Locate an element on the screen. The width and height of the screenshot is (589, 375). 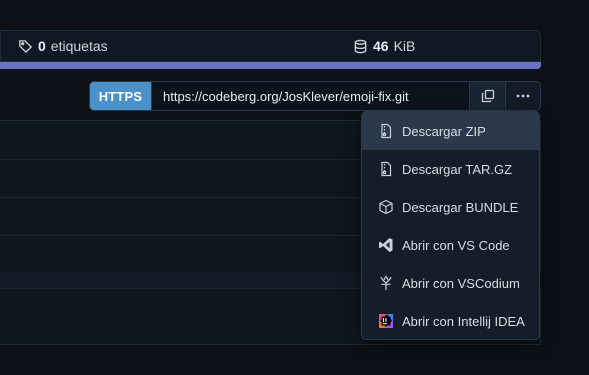
copy-icon is located at coordinates (487, 96).